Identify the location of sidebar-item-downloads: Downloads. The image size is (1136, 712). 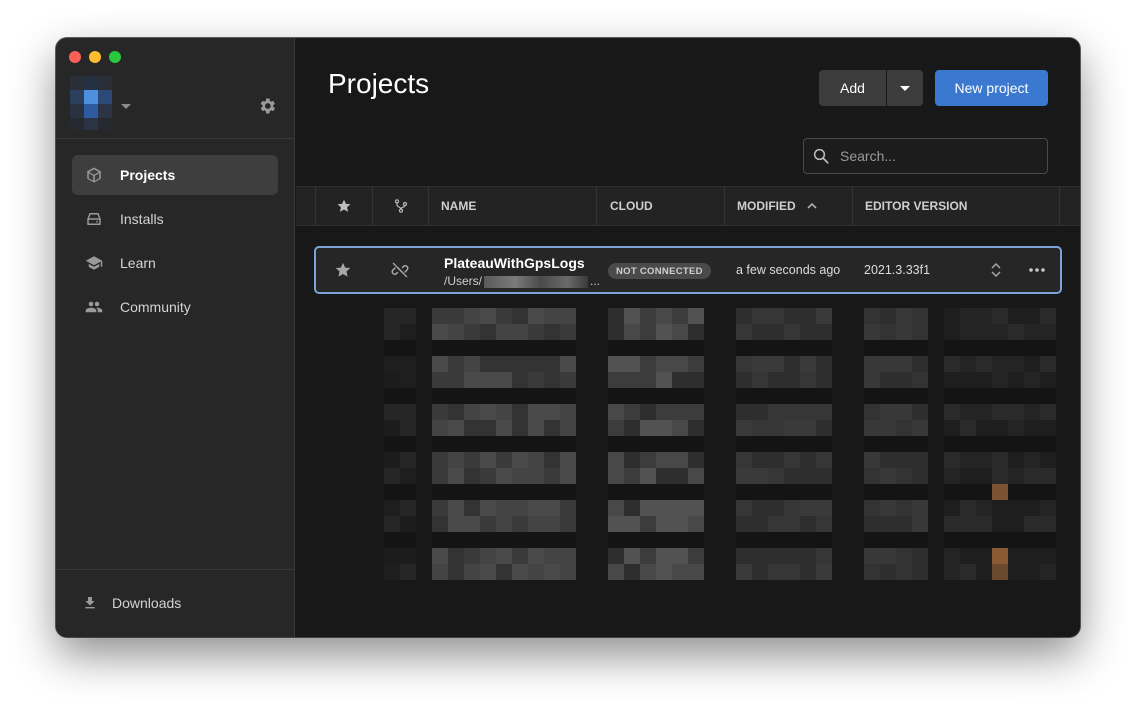
(130, 603).